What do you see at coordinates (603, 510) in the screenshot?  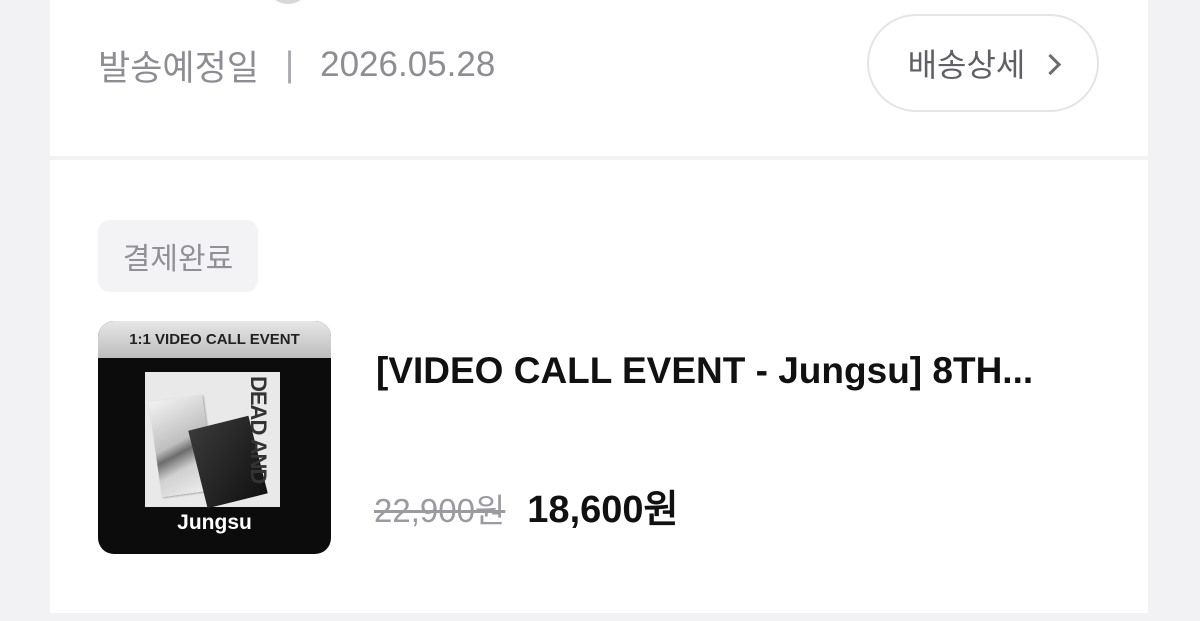 I see `sale-price: 18,600원` at bounding box center [603, 510].